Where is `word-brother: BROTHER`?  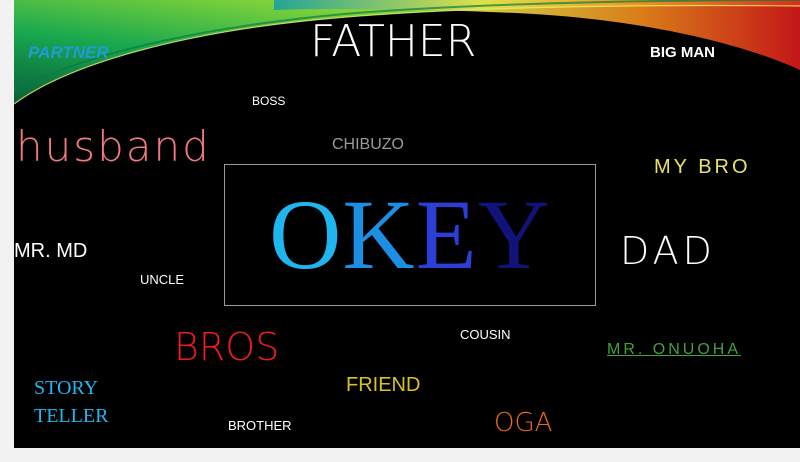
word-brother: BROTHER is located at coordinates (260, 425).